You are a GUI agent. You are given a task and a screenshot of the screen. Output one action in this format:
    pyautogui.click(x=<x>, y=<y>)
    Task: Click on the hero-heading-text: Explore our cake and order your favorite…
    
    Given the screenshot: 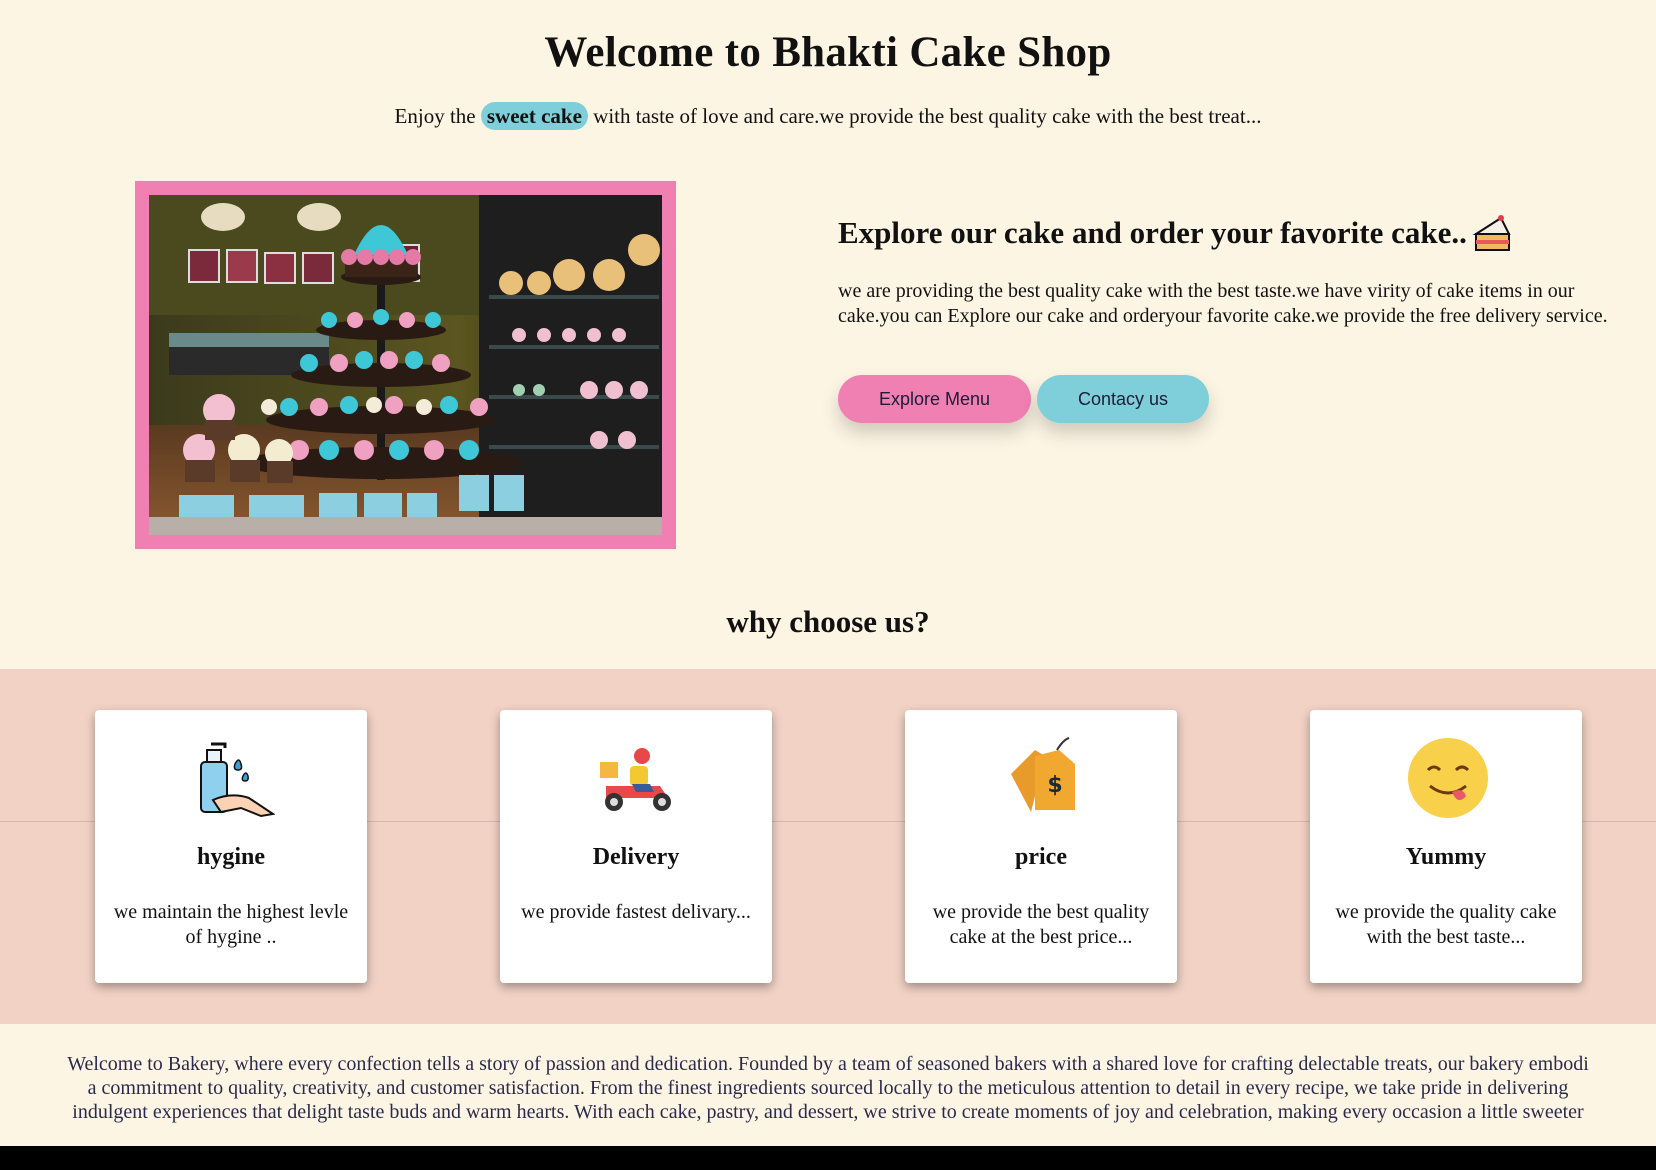 What is the action you would take?
    pyautogui.click(x=1152, y=232)
    